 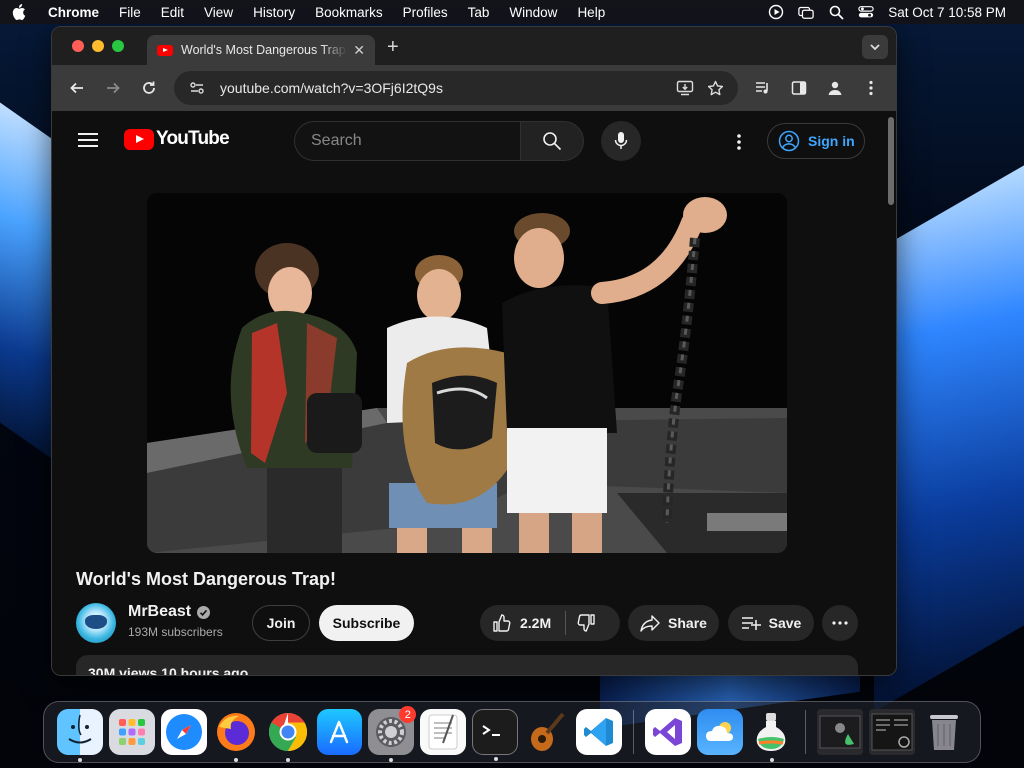 I want to click on tab-search-button, so click(x=875, y=47).